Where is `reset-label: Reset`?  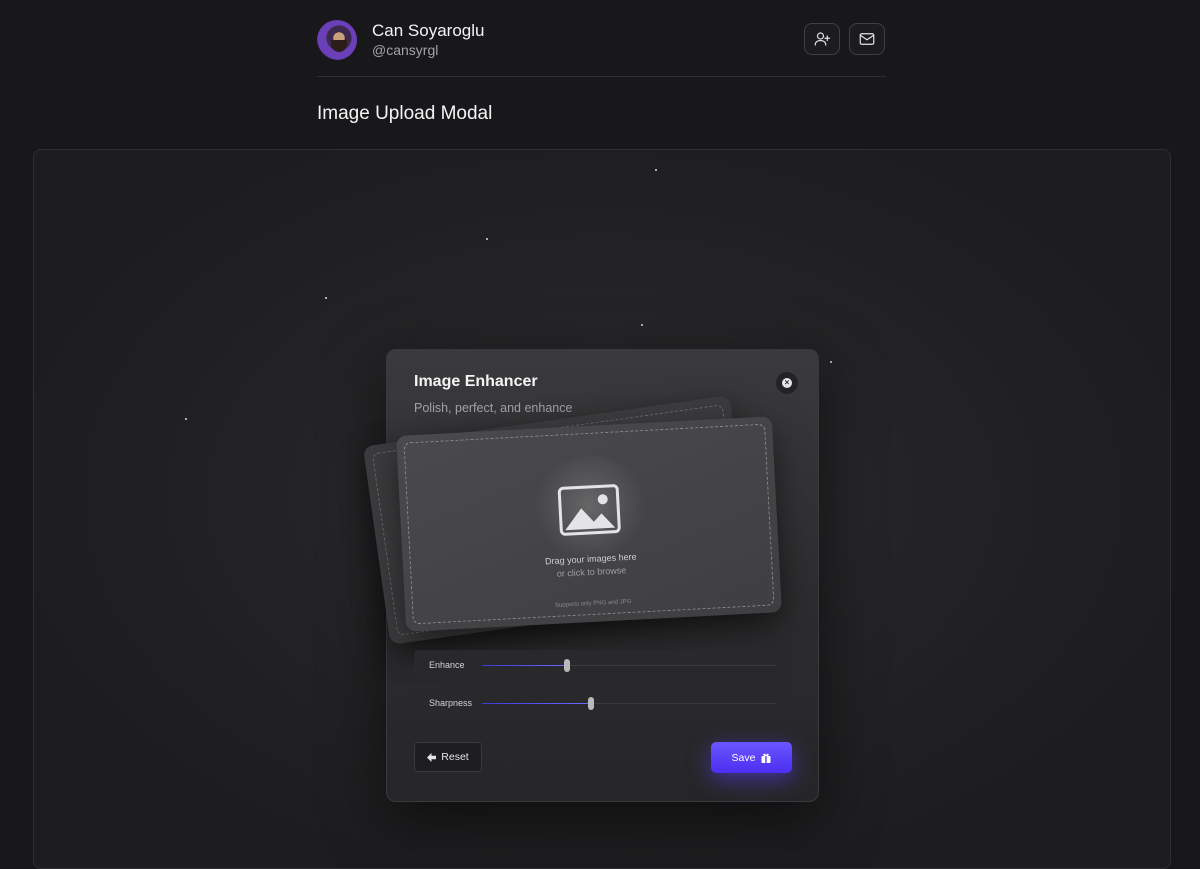
reset-label: Reset is located at coordinates (455, 757).